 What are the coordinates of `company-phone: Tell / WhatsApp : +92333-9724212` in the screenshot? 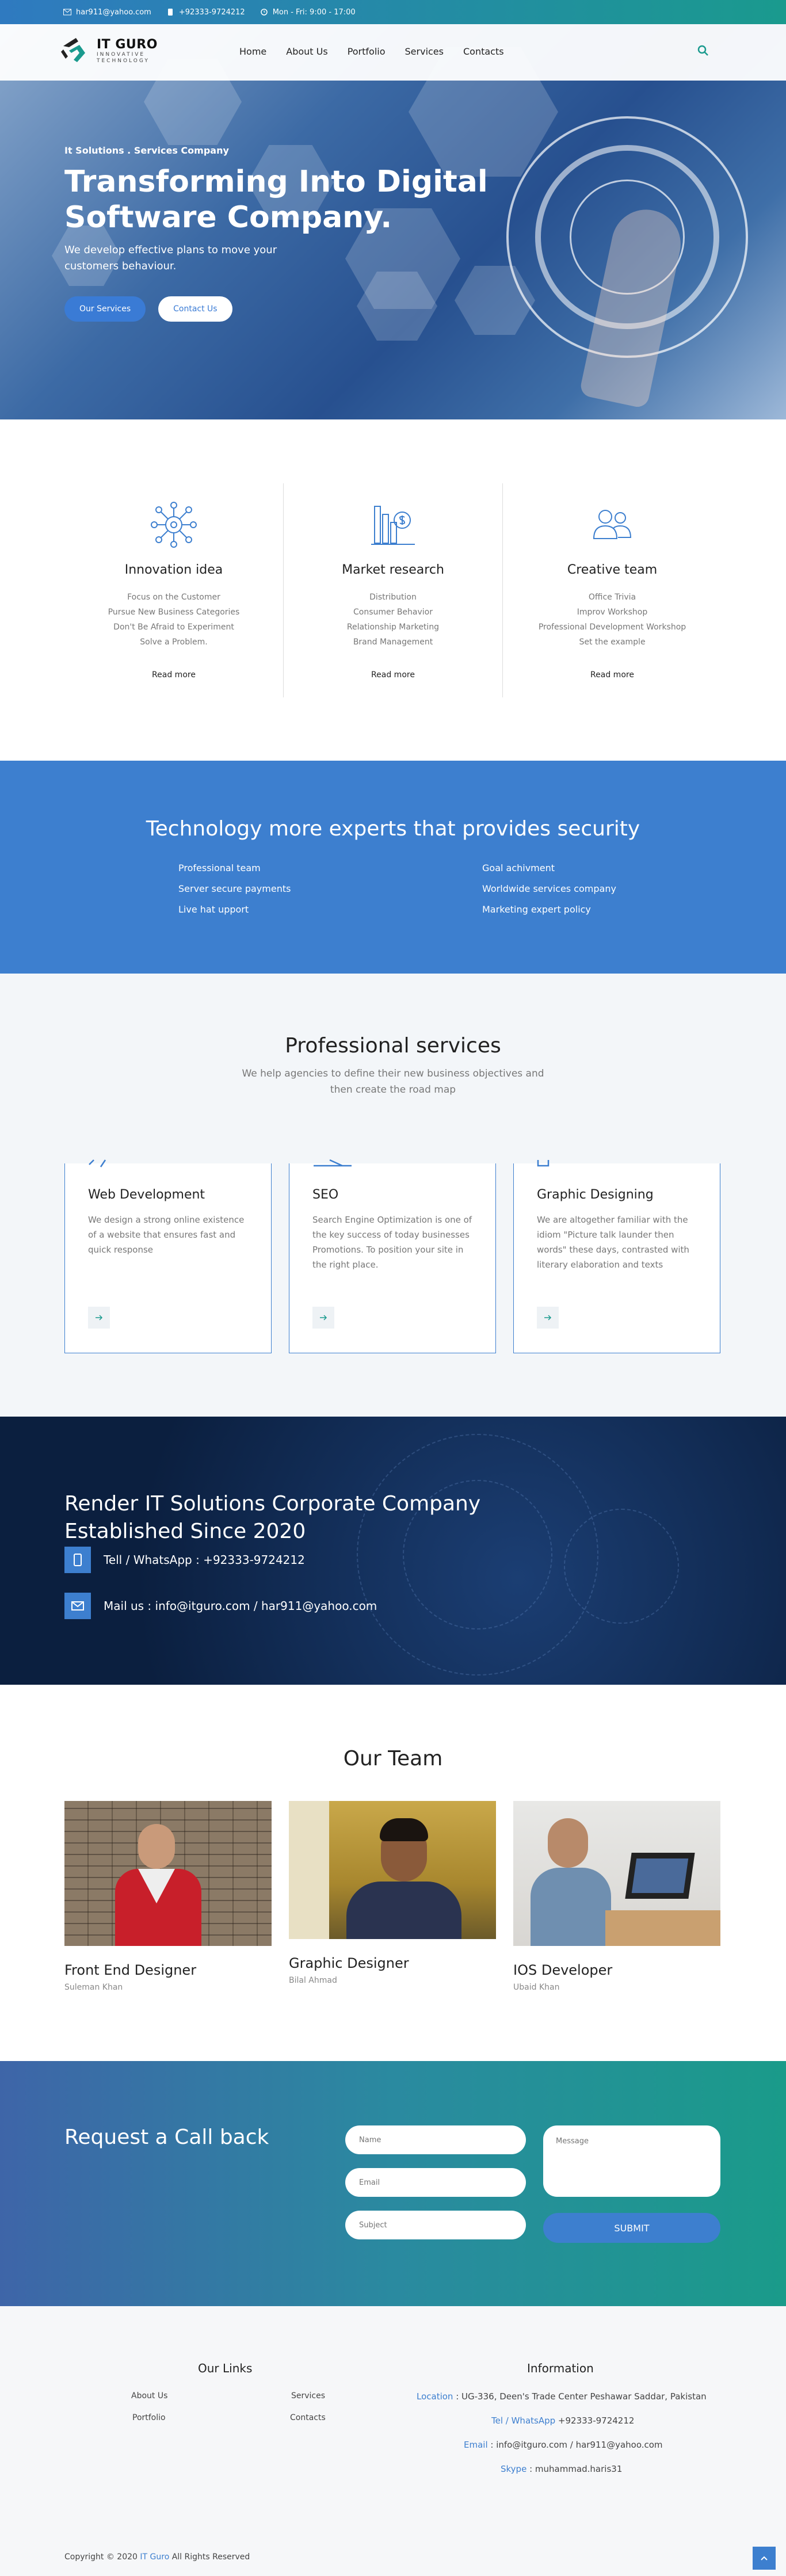 It's located at (185, 1560).